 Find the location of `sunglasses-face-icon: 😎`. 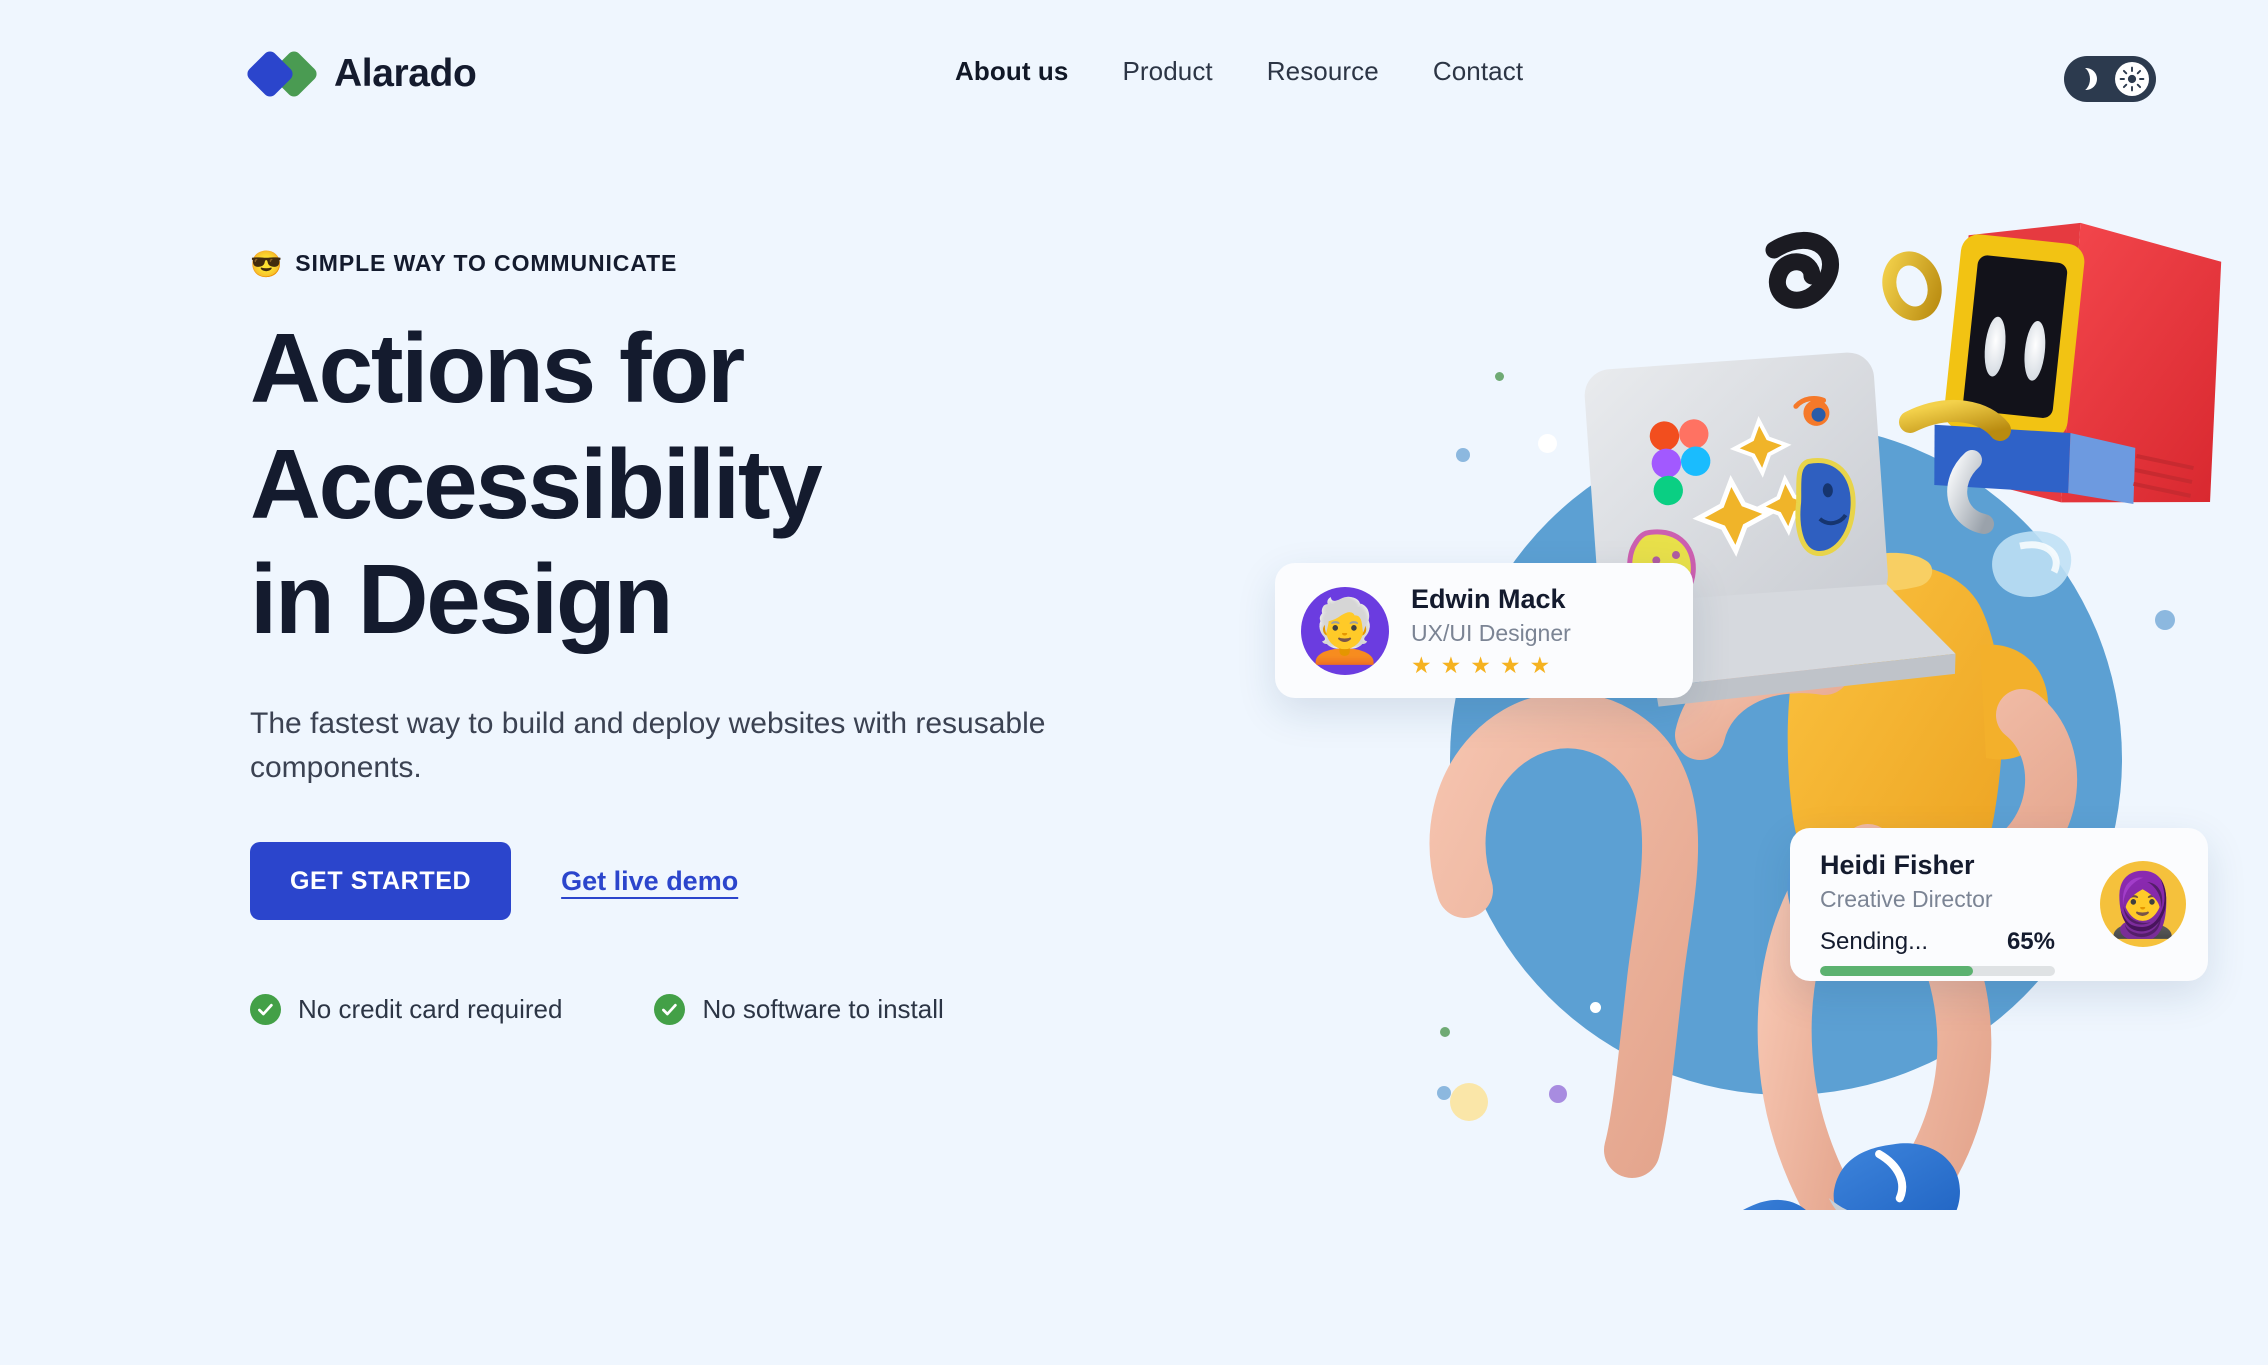

sunglasses-face-icon: 😎 is located at coordinates (267, 263).